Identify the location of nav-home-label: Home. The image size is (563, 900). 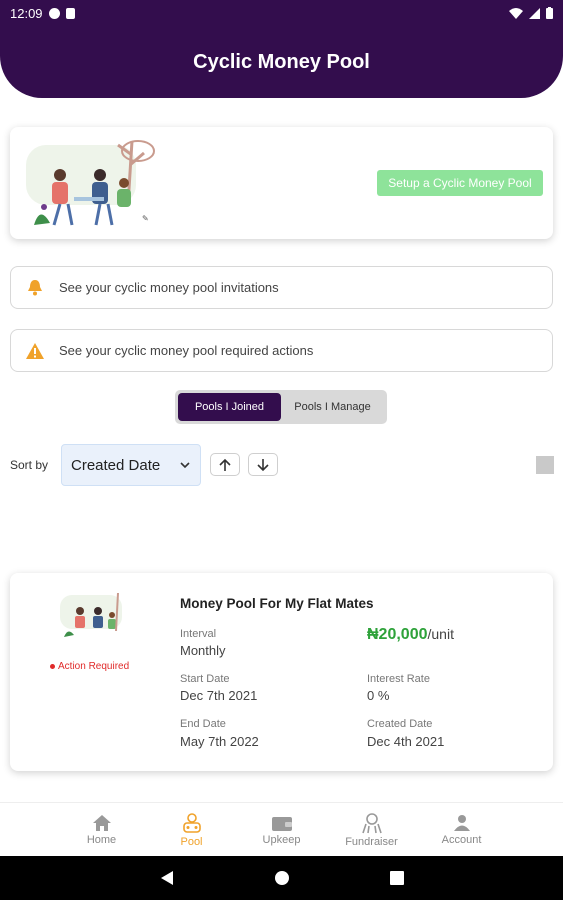
(101, 839).